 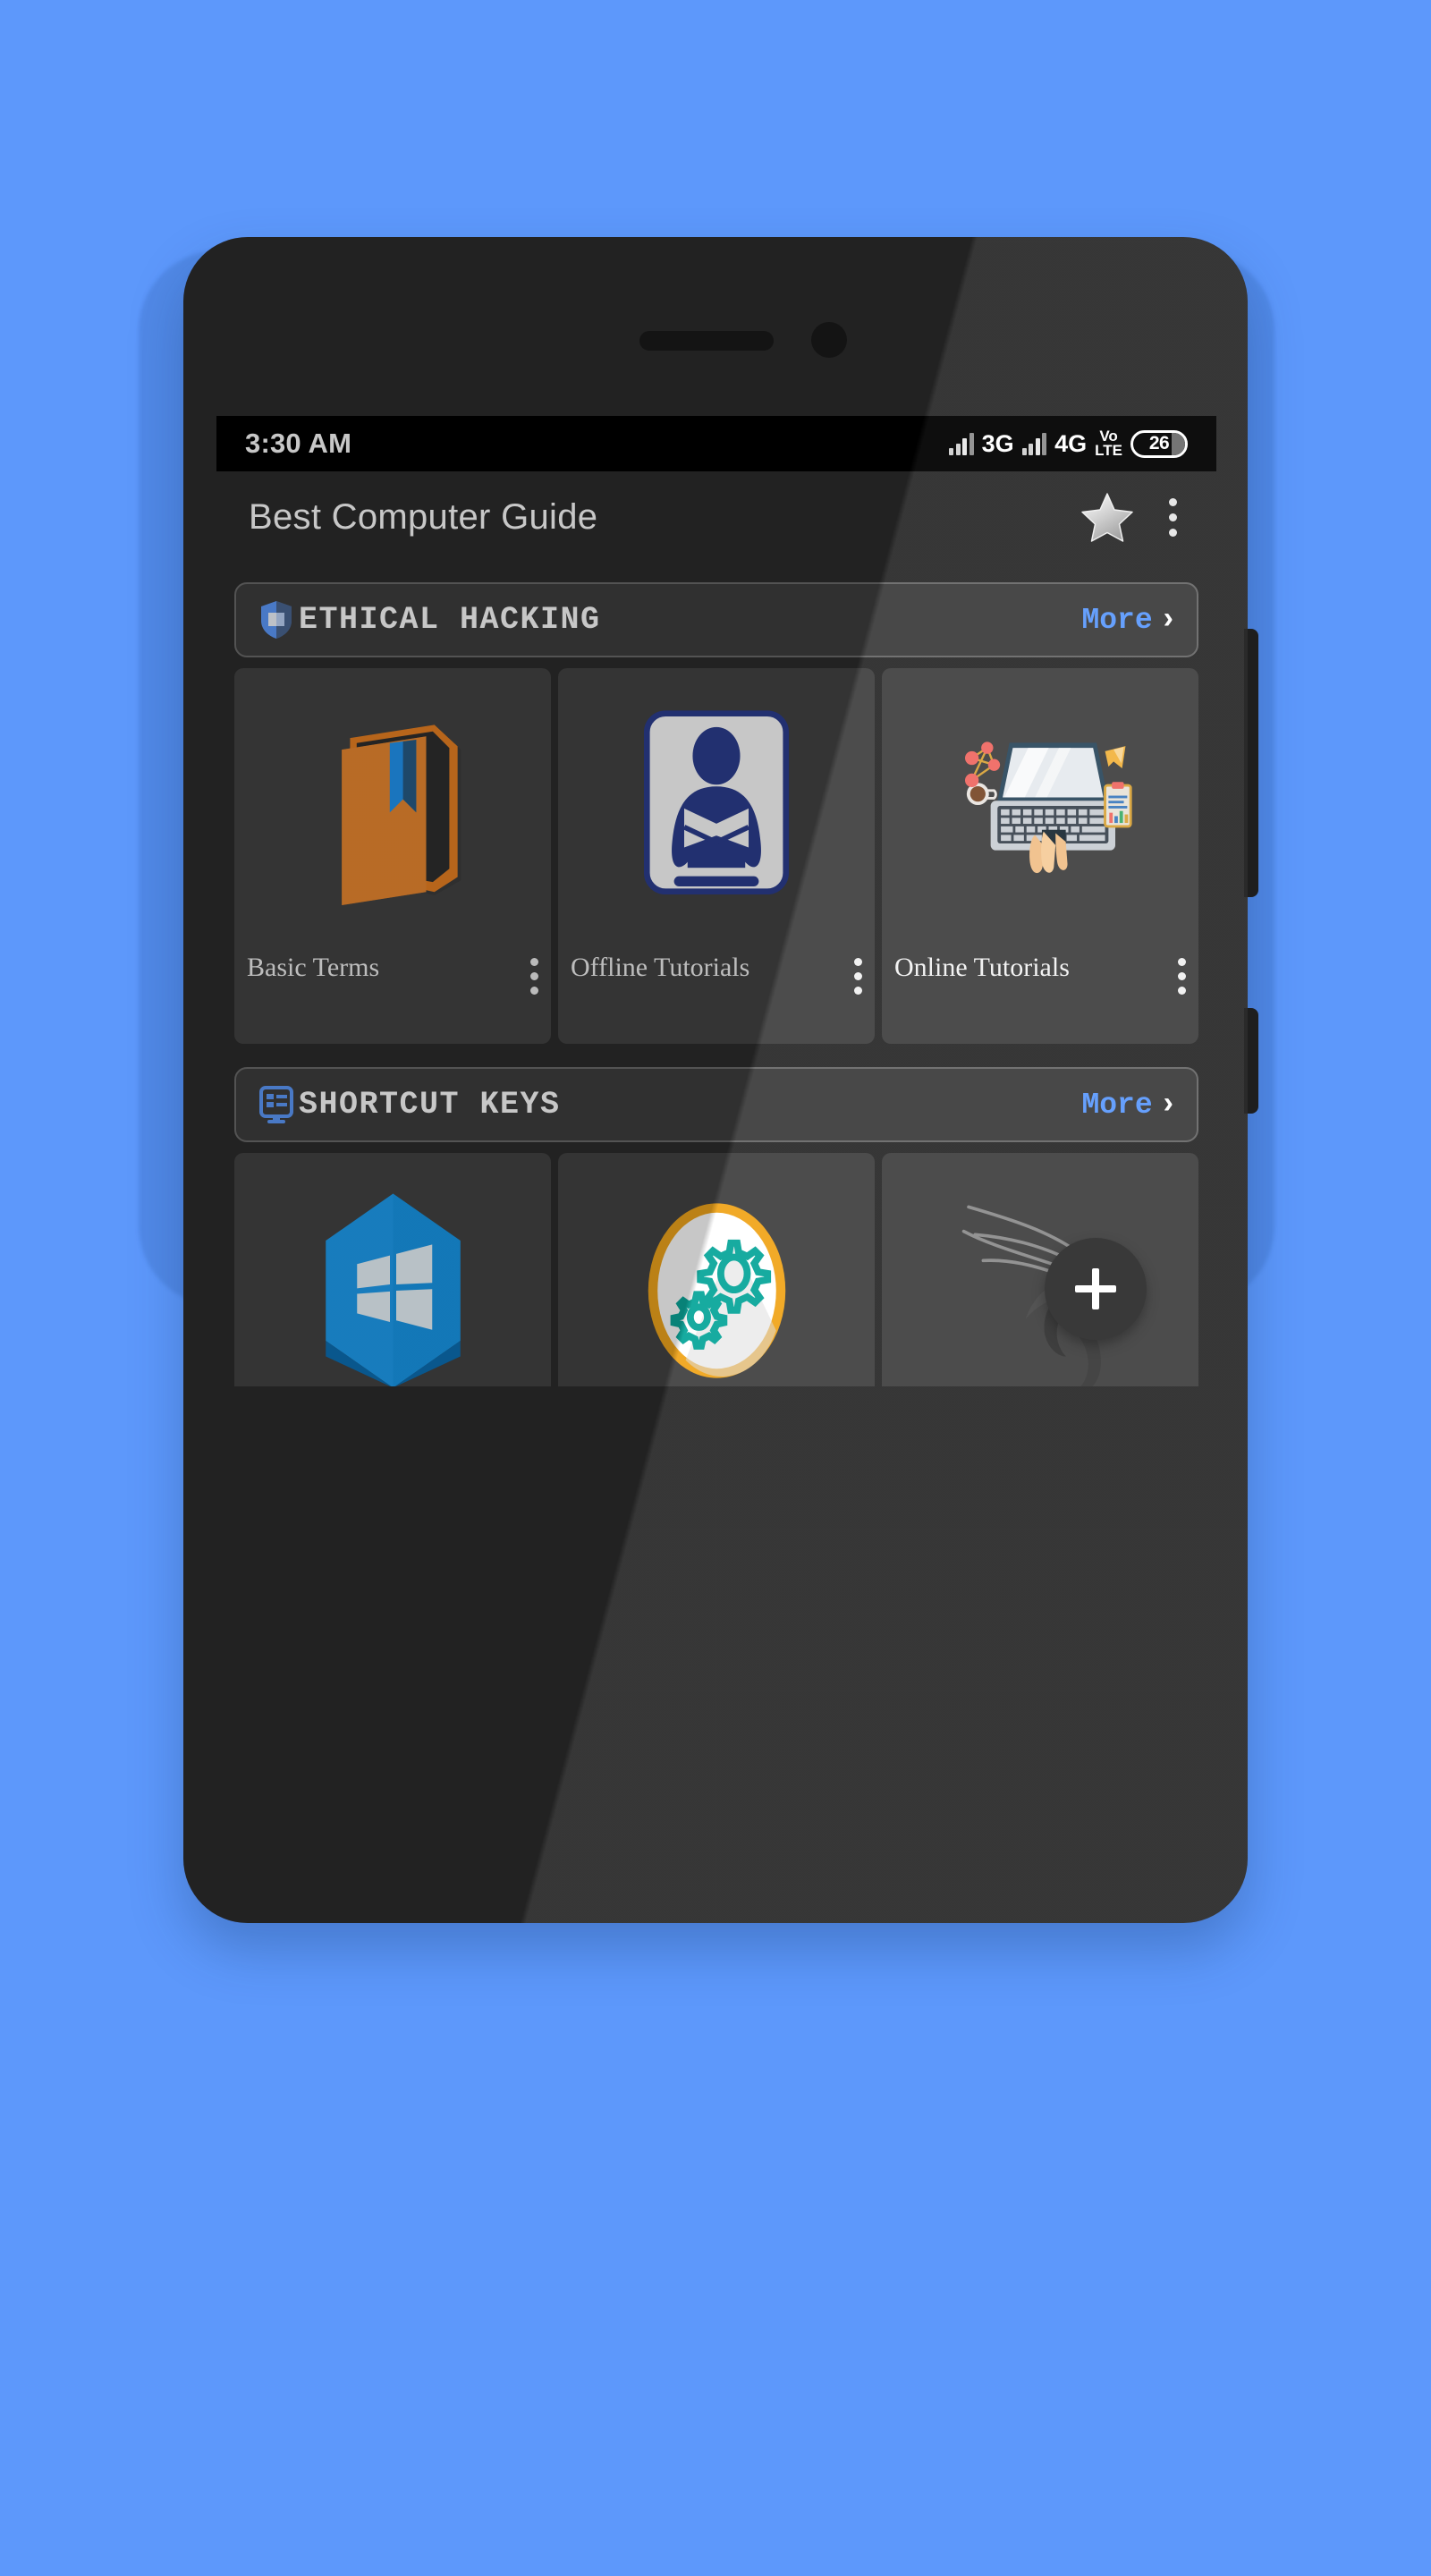 What do you see at coordinates (1108, 450) in the screenshot?
I see `volte-bottom-text: LTE` at bounding box center [1108, 450].